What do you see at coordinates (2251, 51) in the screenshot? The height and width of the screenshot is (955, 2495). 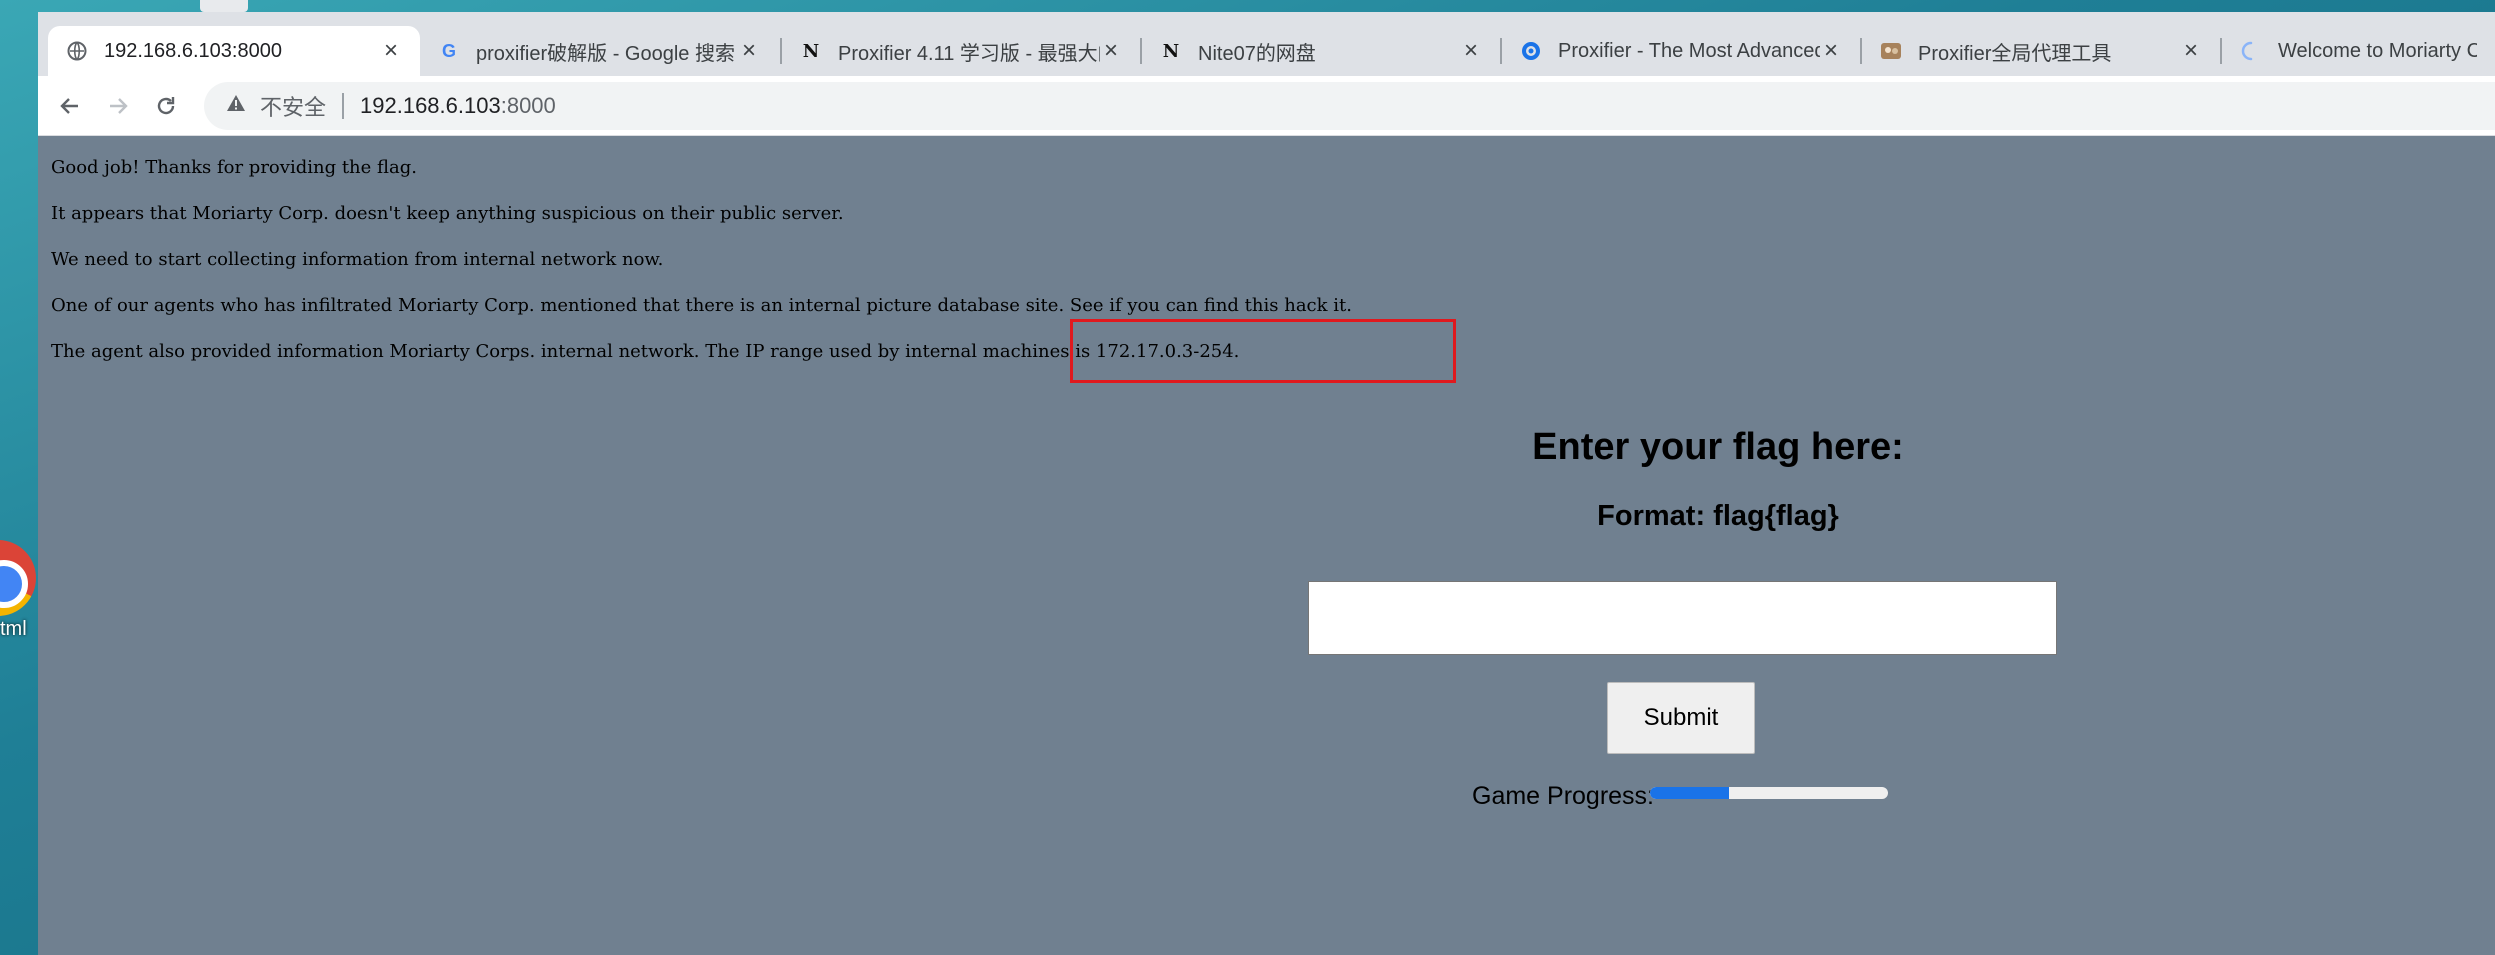 I see `loading-icon` at bounding box center [2251, 51].